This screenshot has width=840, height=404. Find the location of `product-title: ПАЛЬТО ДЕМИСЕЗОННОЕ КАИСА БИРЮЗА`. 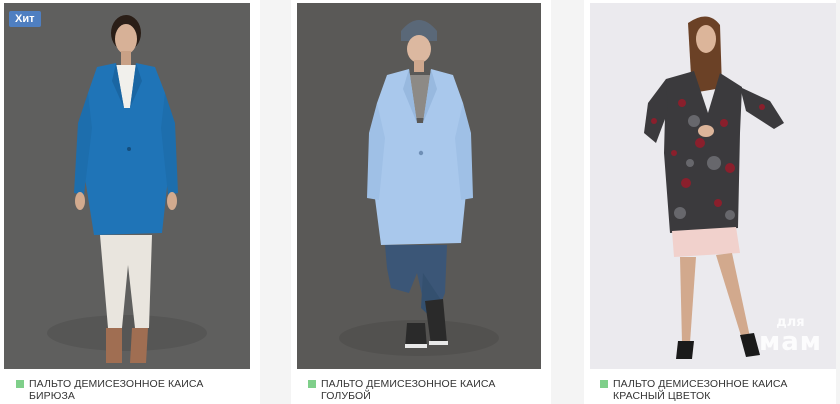

product-title: ПАЛЬТО ДЕМИСЕЗОННОЕ КАИСА БИРЮЗА is located at coordinates (116, 390).